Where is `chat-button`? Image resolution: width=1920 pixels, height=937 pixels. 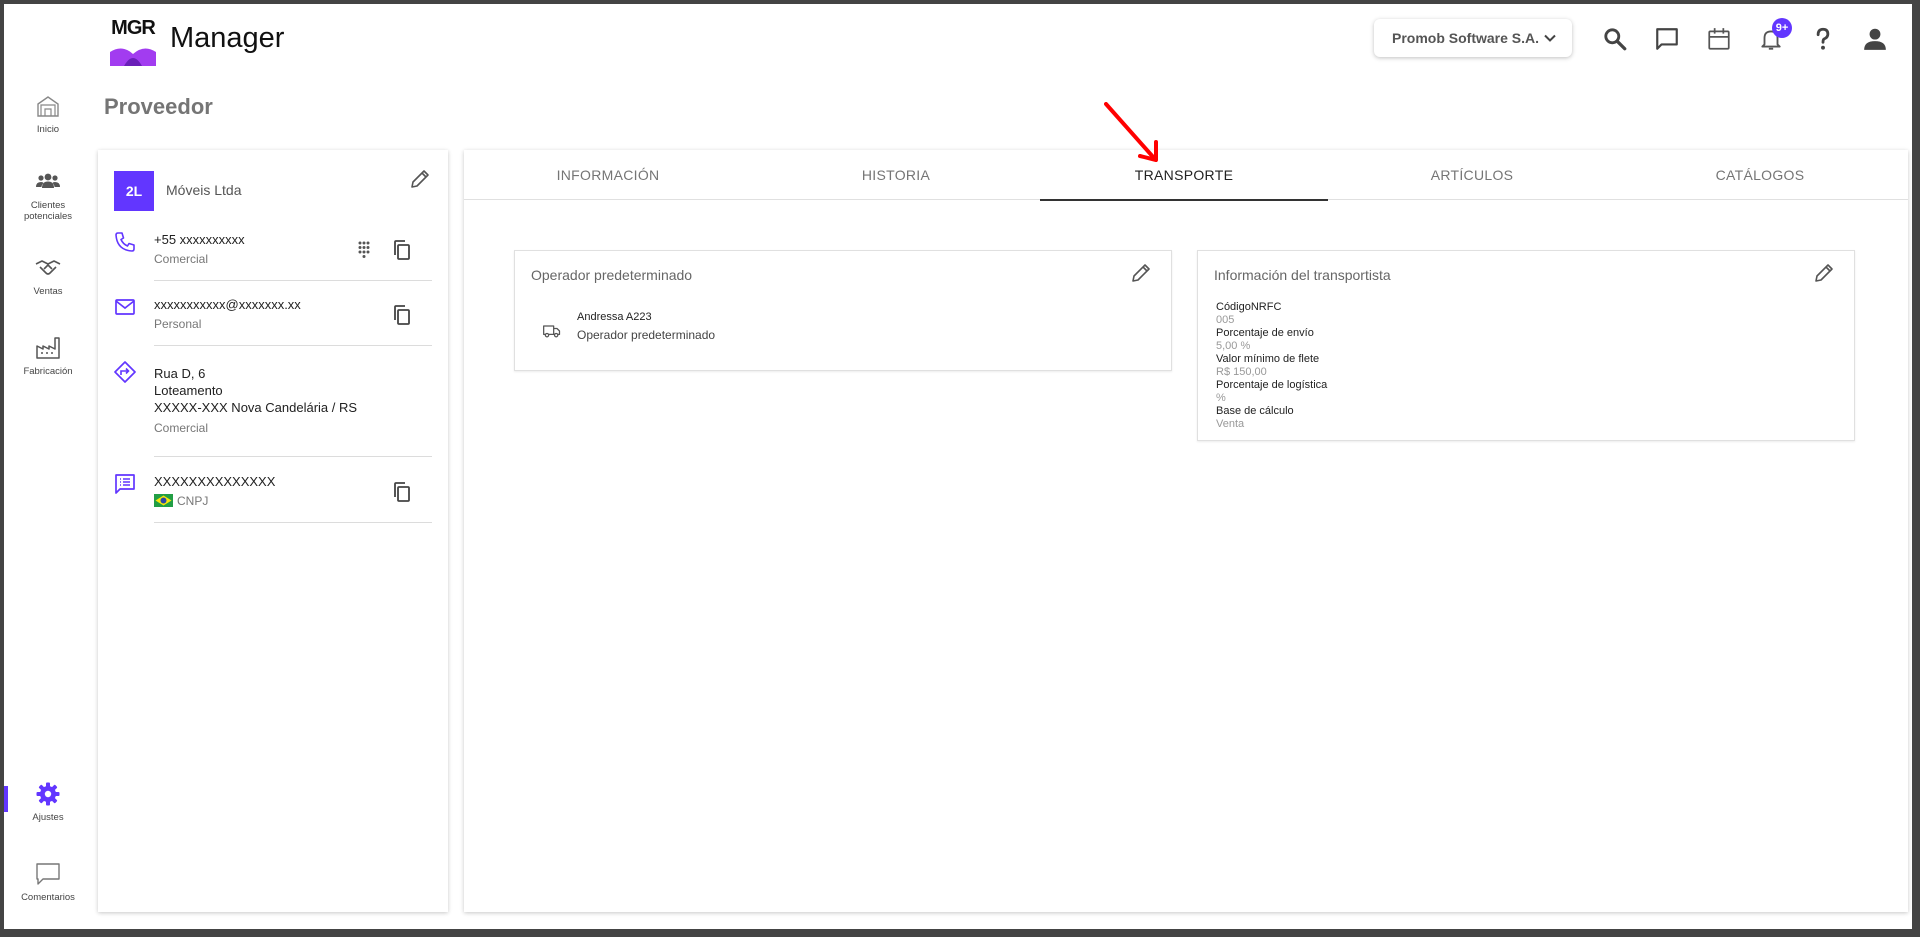
chat-button is located at coordinates (1667, 39).